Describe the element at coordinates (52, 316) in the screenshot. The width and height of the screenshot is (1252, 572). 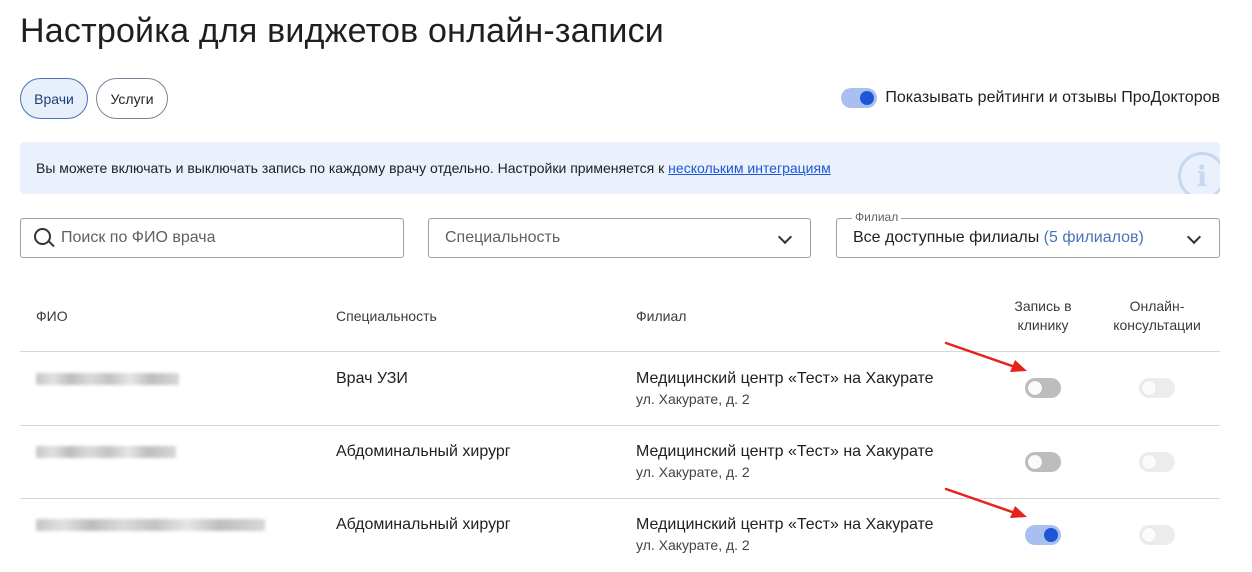
I see `column-header-fio: ФИО` at that location.